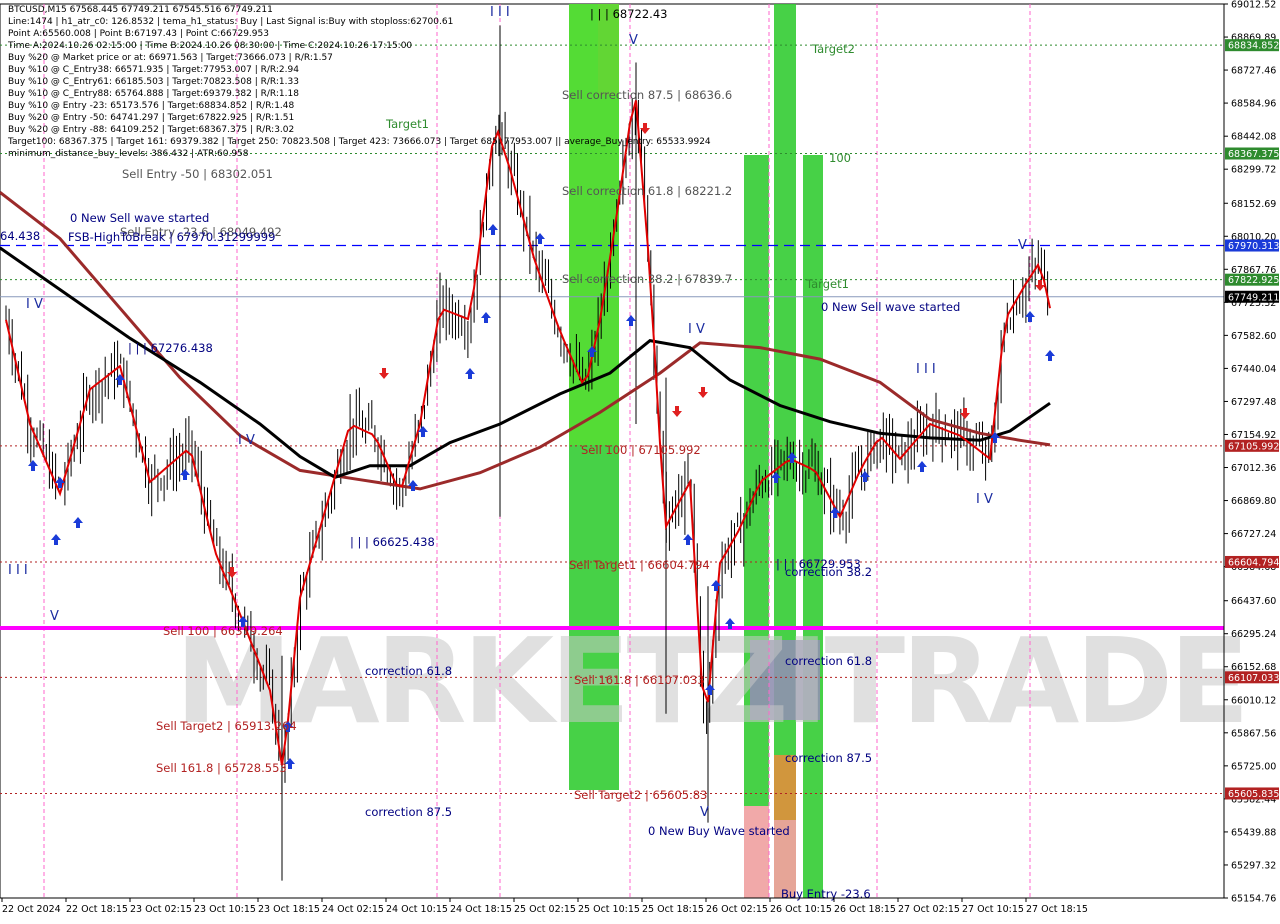  I want to click on y-tick-label: 66295.24, so click(1253, 634).